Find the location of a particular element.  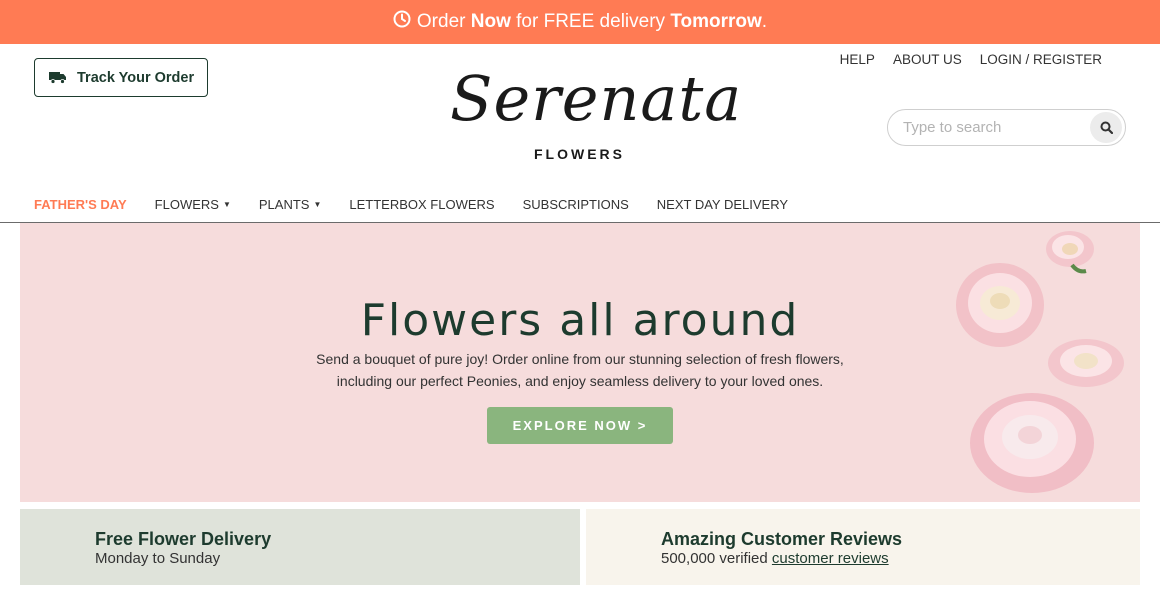

logo-script: Serenata is located at coordinates (596, 98).